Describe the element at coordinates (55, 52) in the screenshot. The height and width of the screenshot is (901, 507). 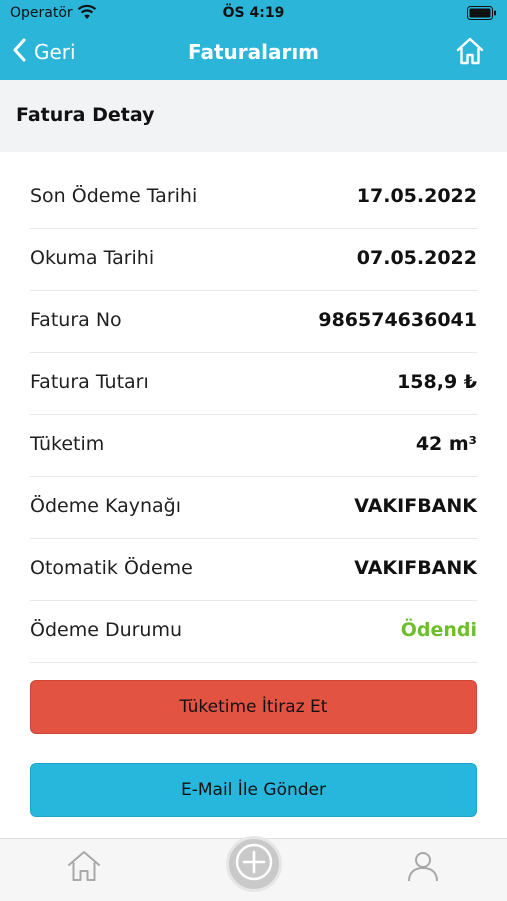
I see `back-label: Geri` at that location.